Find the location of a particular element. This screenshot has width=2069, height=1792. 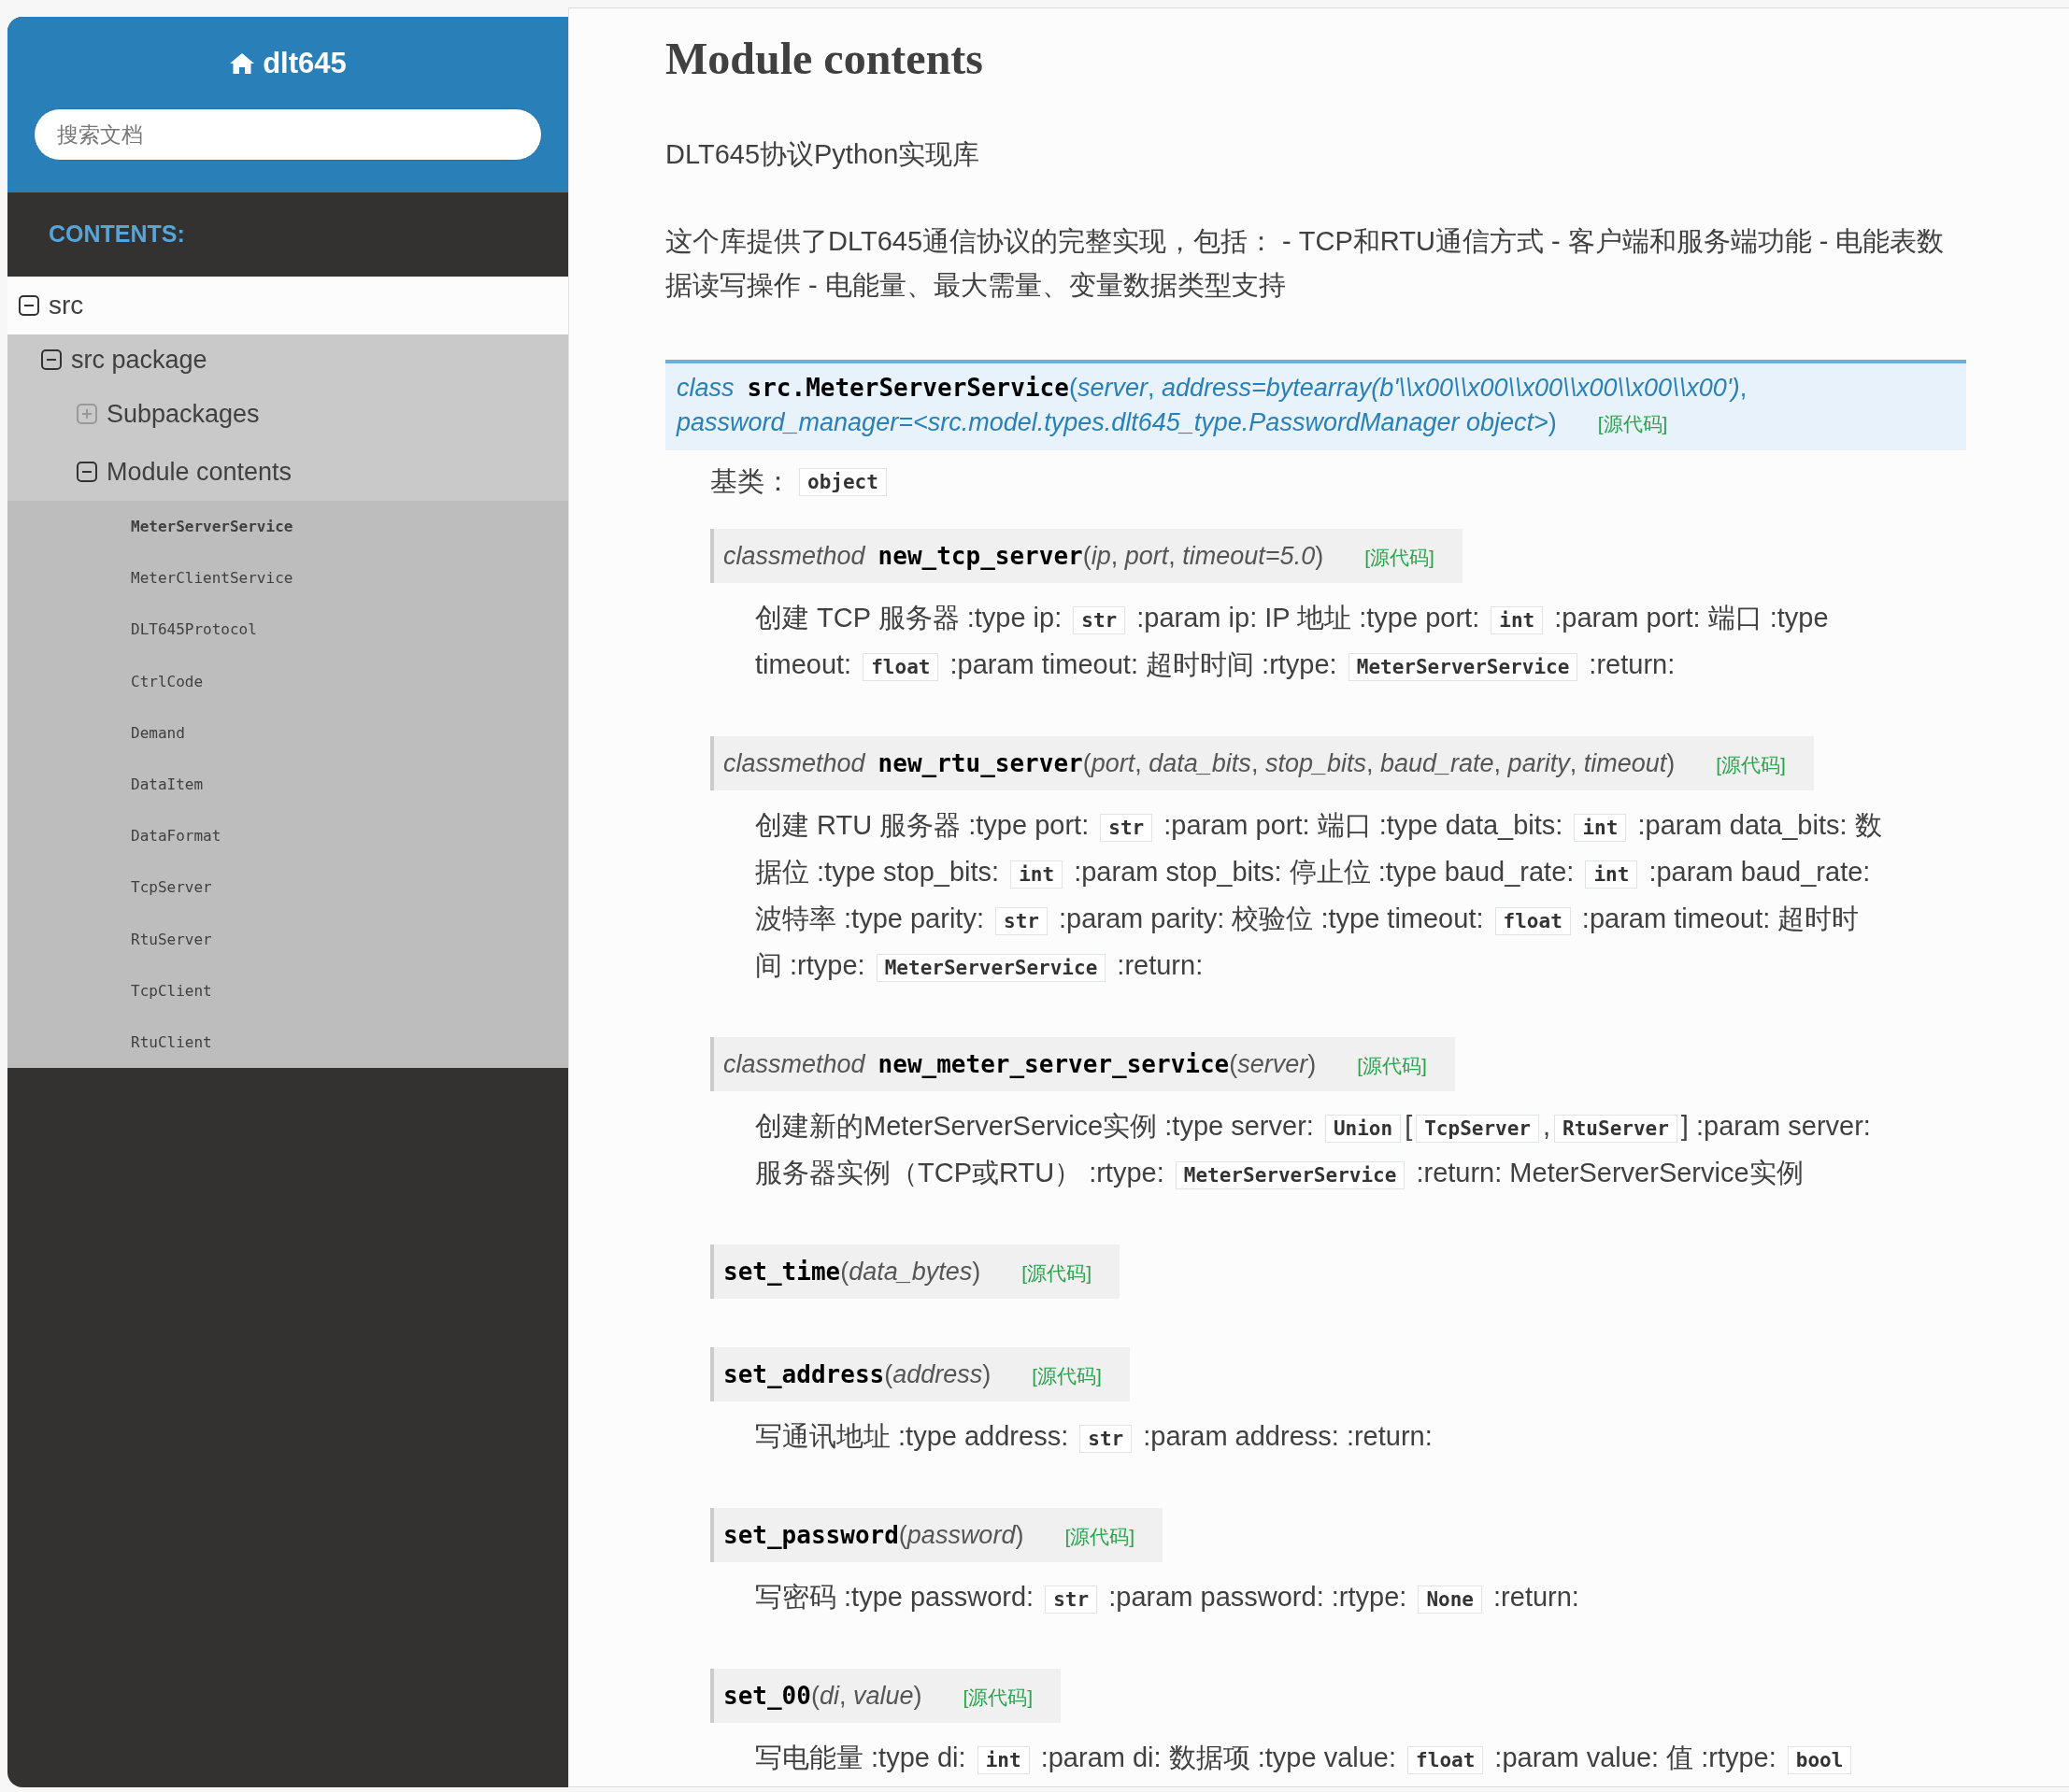

nav-link: MeterClientService is located at coordinates (287, 578).